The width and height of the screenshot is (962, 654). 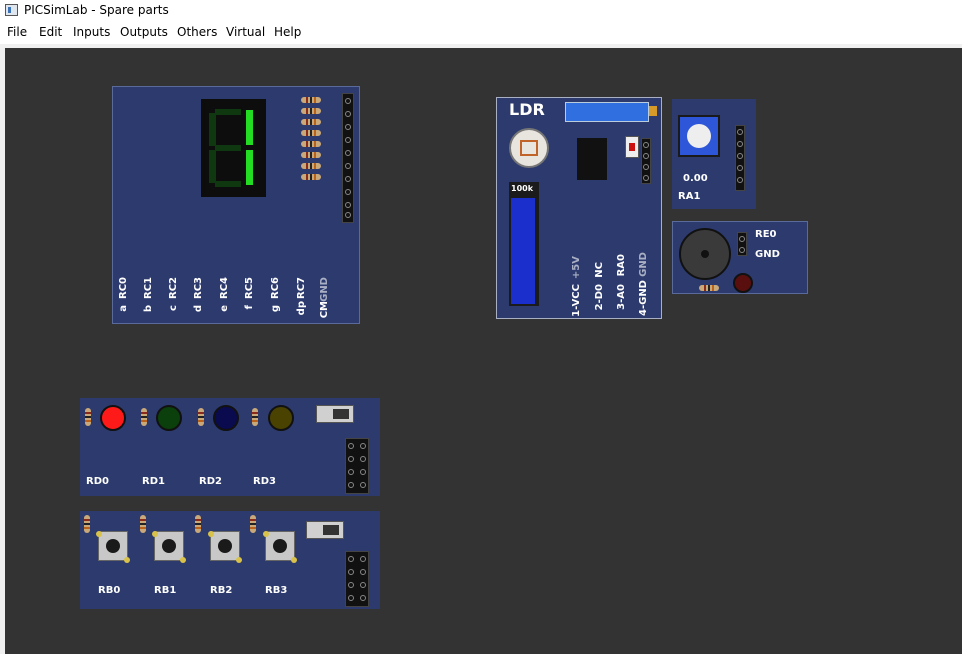 What do you see at coordinates (529, 148) in the screenshot?
I see `ldr-sensor-icon` at bounding box center [529, 148].